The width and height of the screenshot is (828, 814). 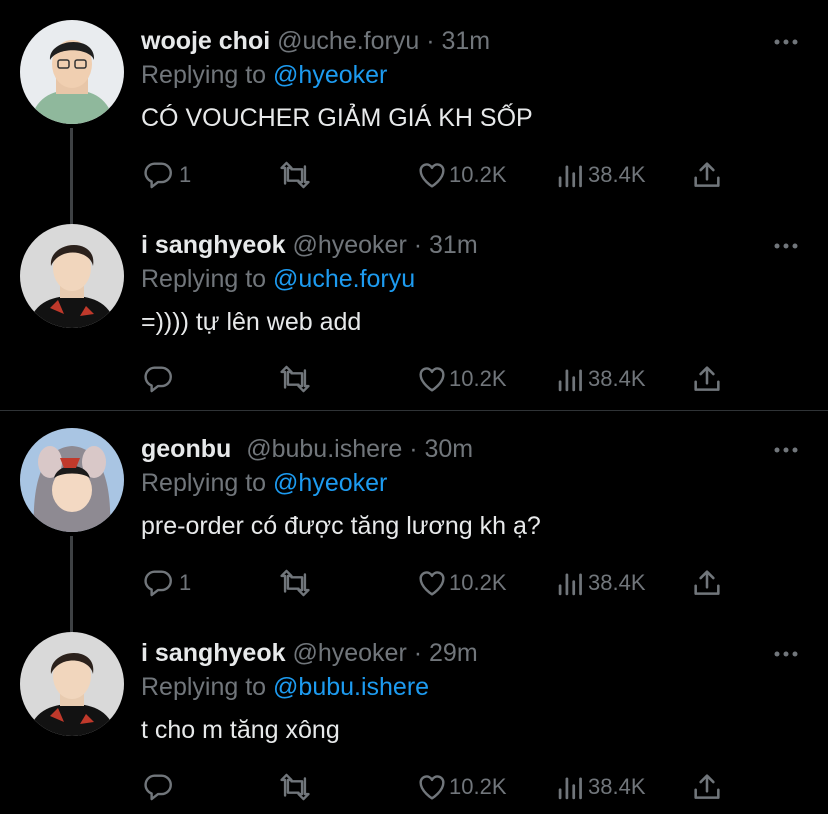 What do you see at coordinates (448, 449) in the screenshot?
I see `timestamp: 30m` at bounding box center [448, 449].